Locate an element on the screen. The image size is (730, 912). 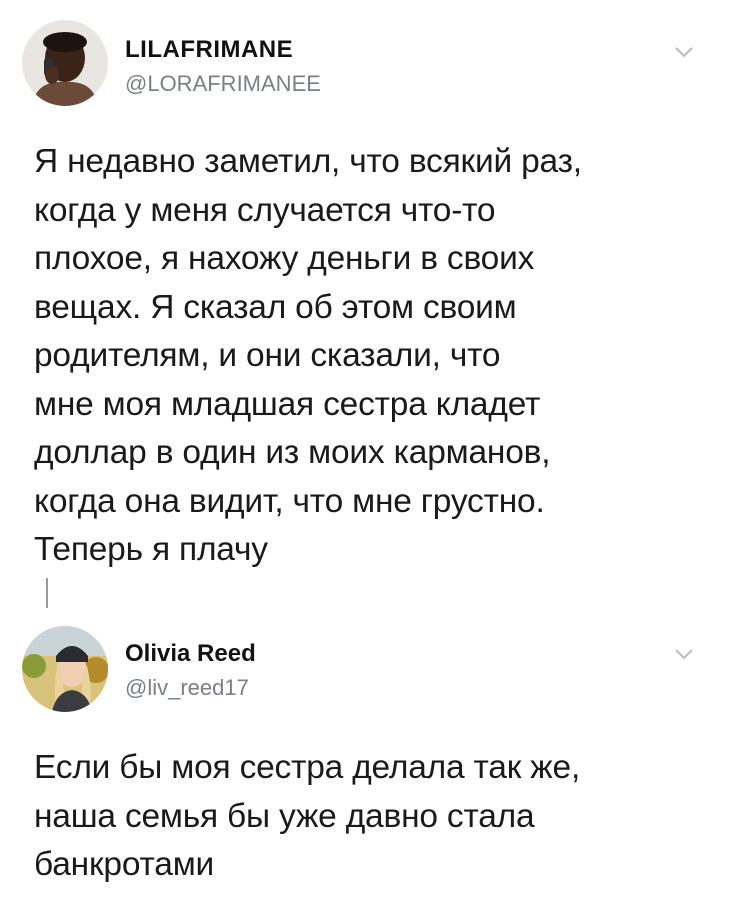
tweet-2-display-name: Olivia Reed is located at coordinates (190, 654).